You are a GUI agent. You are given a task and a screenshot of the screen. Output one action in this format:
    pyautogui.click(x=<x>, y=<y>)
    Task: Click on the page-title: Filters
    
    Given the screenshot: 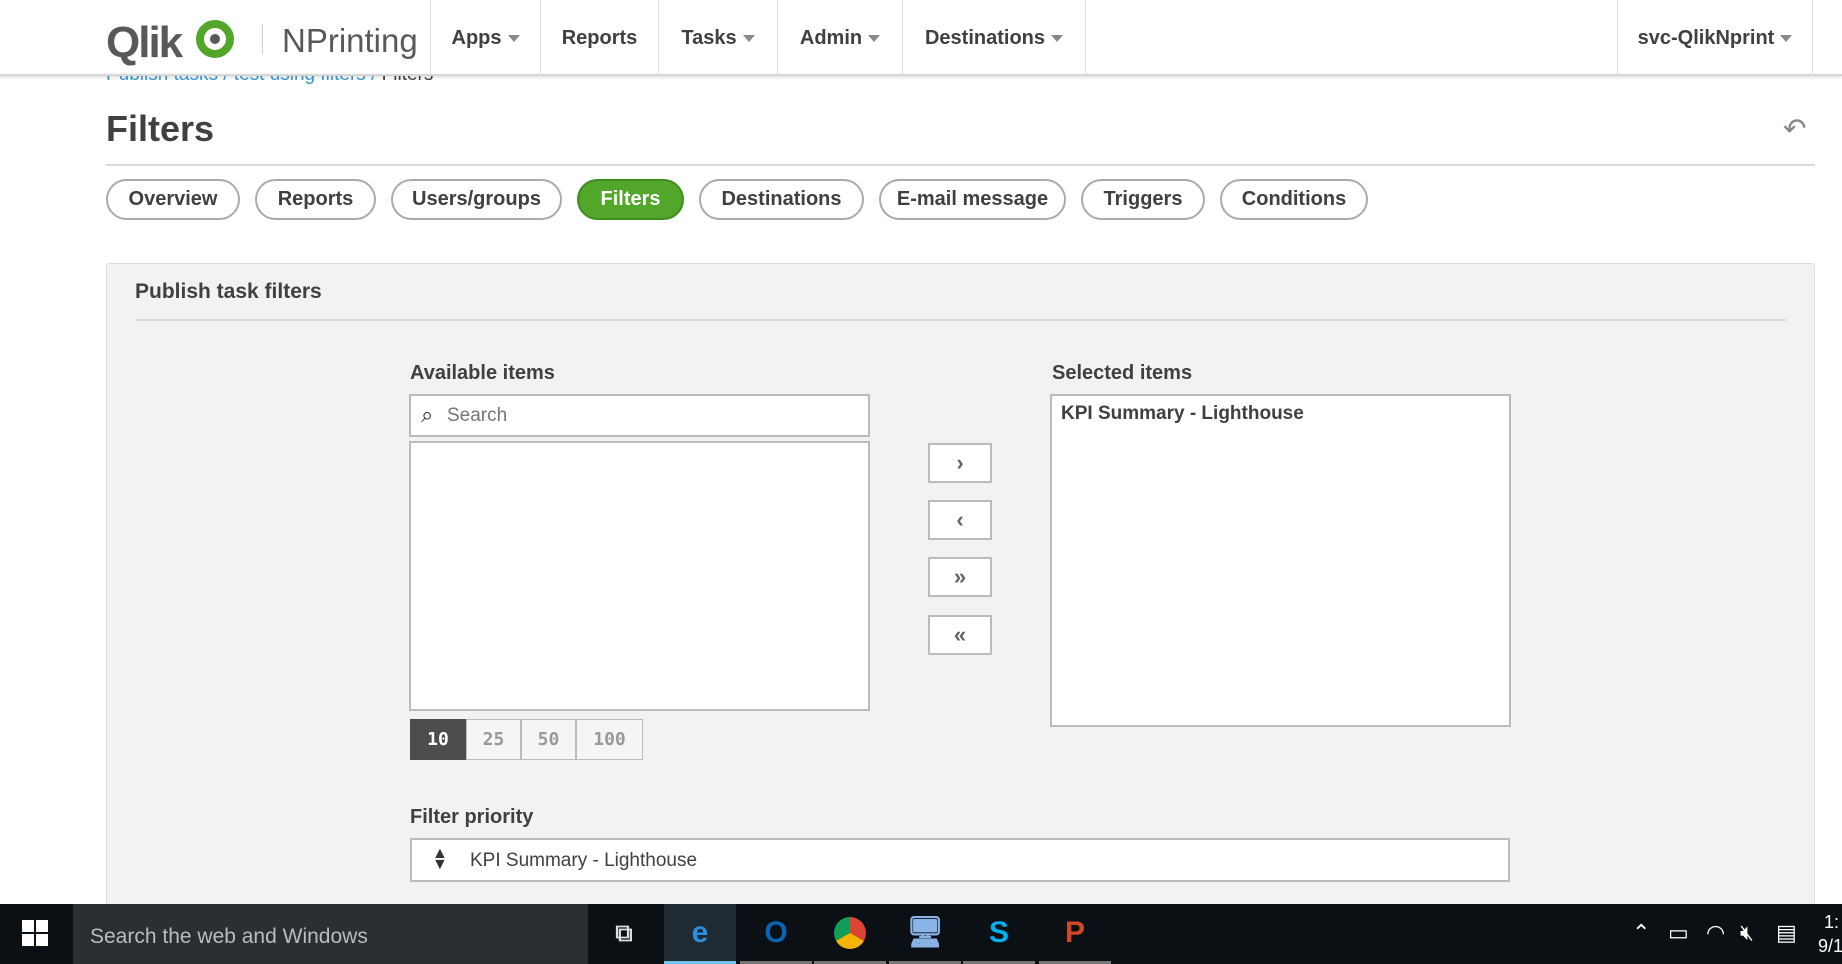 What is the action you would take?
    pyautogui.click(x=160, y=128)
    